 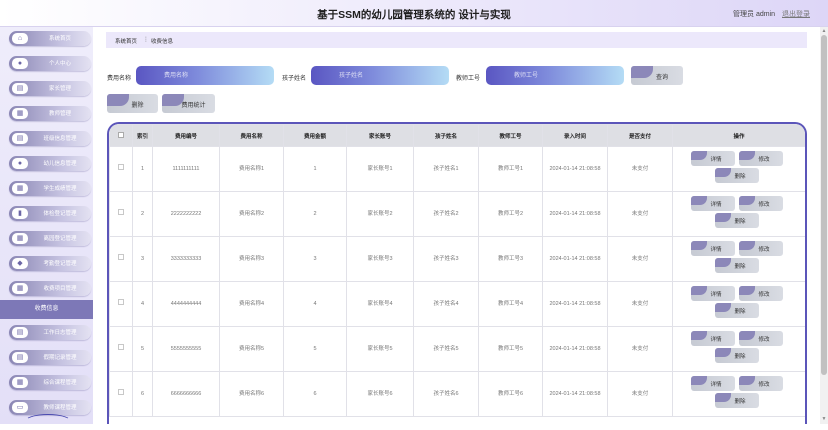 What do you see at coordinates (380, 214) in the screenshot?
I see `cell-parent: 家长账号2` at bounding box center [380, 214].